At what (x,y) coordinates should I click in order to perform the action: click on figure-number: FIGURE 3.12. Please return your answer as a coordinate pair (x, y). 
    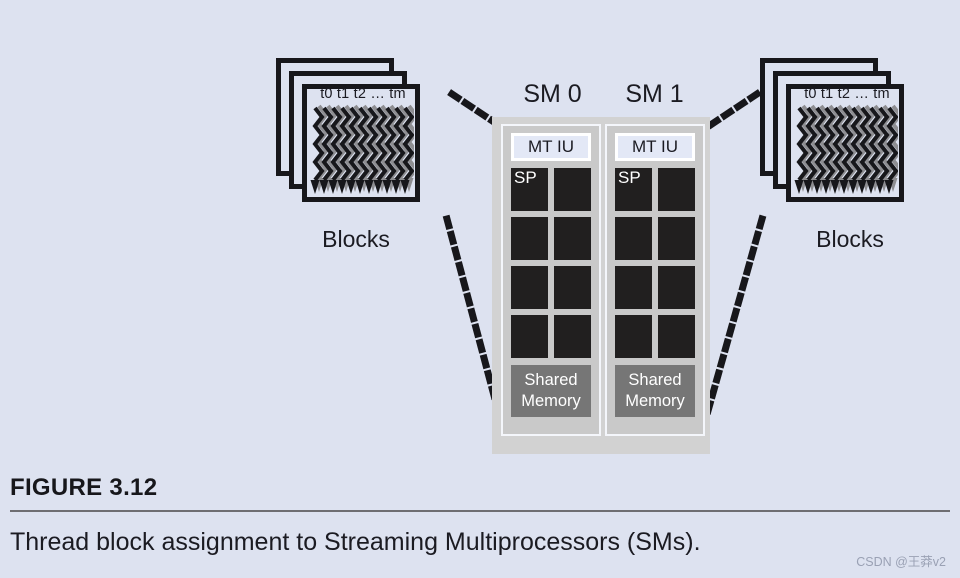
    Looking at the image, I should click on (84, 487).